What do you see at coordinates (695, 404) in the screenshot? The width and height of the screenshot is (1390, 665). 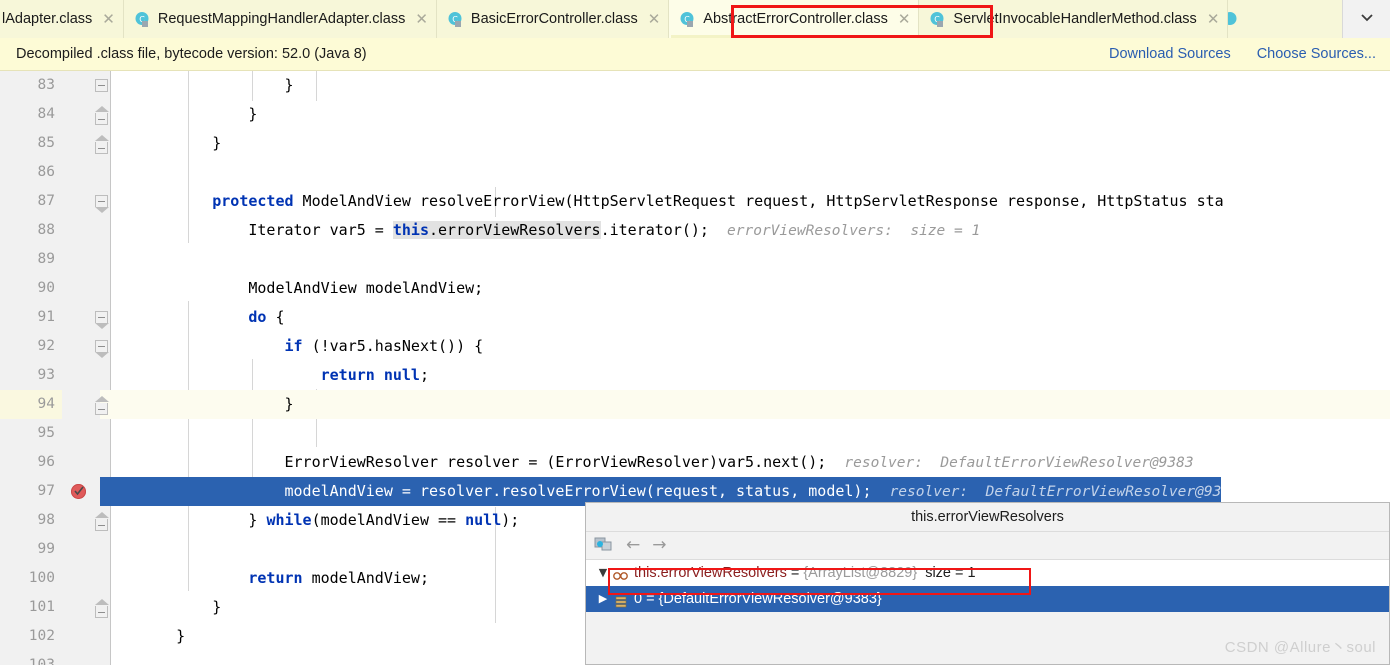 I see `code-row: 94 }` at bounding box center [695, 404].